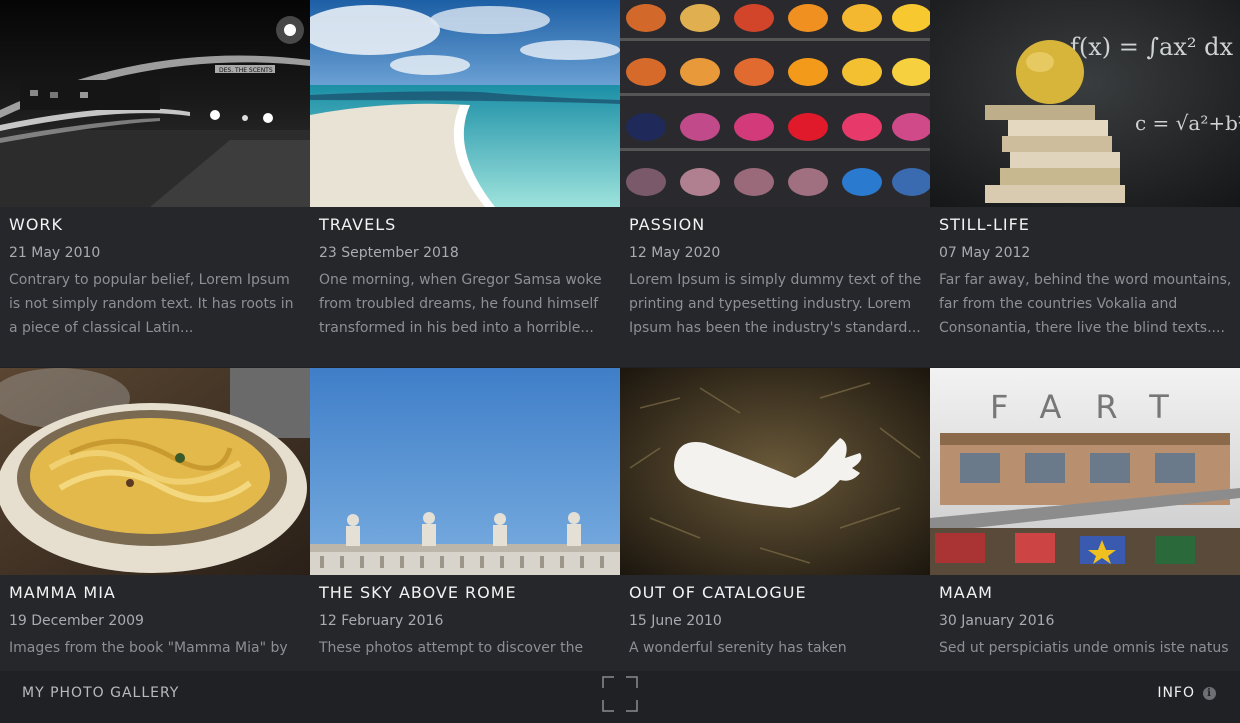 The width and height of the screenshot is (1240, 723). I want to click on svg-text: FART, so click(1096, 407).